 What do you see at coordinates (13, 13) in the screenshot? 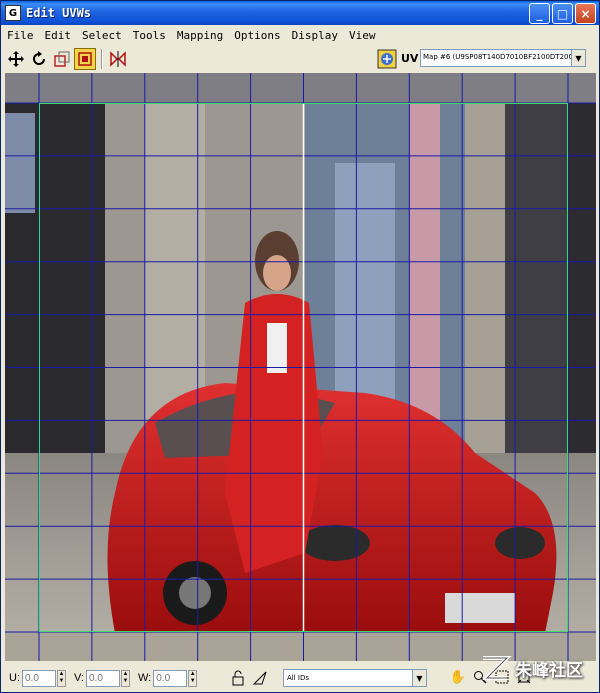
I see `max-app-icon: G` at bounding box center [13, 13].